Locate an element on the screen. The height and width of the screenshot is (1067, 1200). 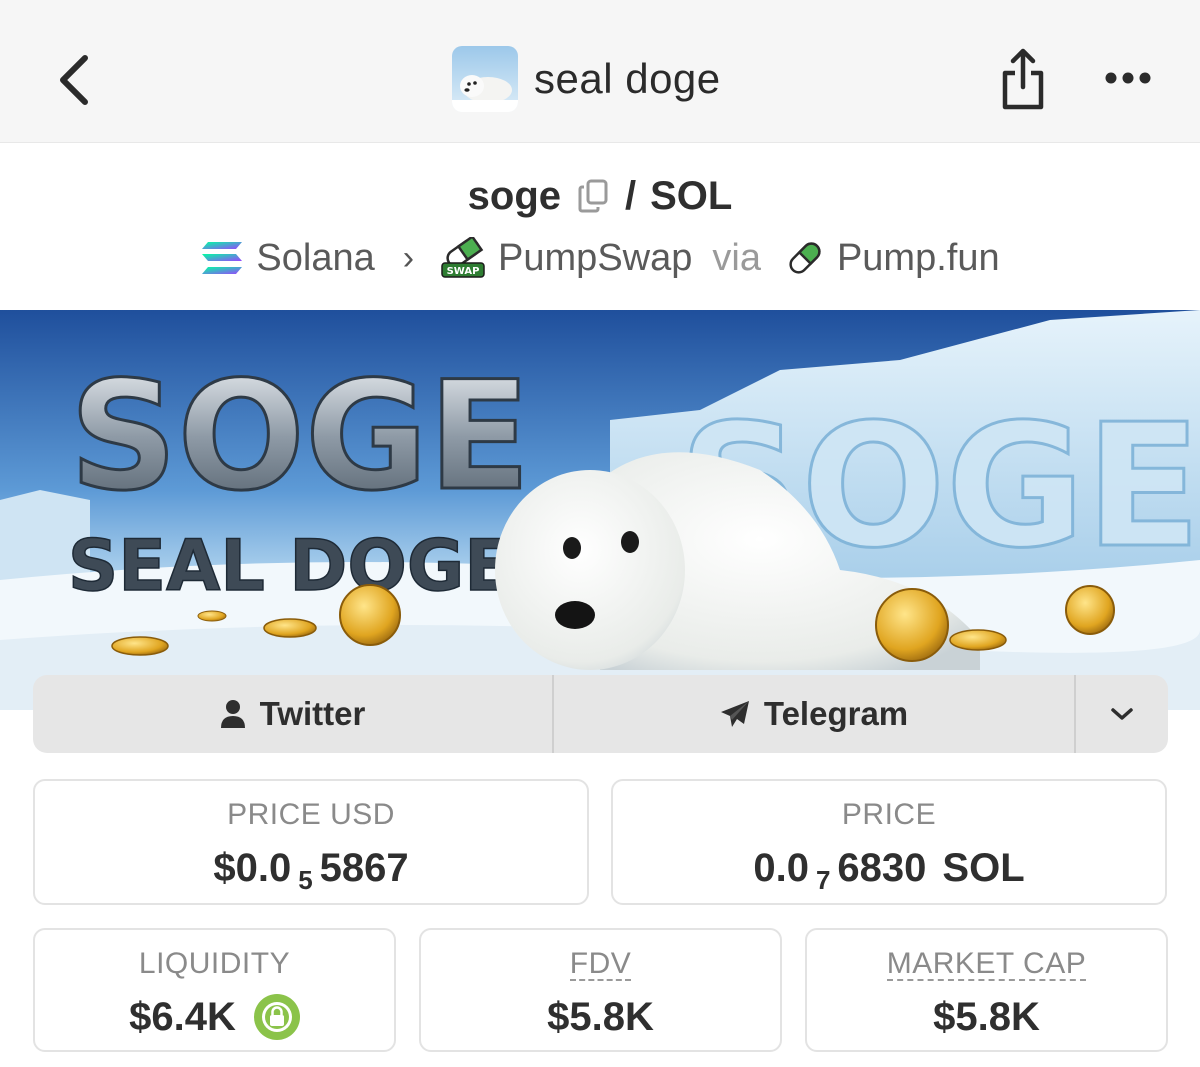
pair-header: soge / SOL is located at coordinates (600, 196).